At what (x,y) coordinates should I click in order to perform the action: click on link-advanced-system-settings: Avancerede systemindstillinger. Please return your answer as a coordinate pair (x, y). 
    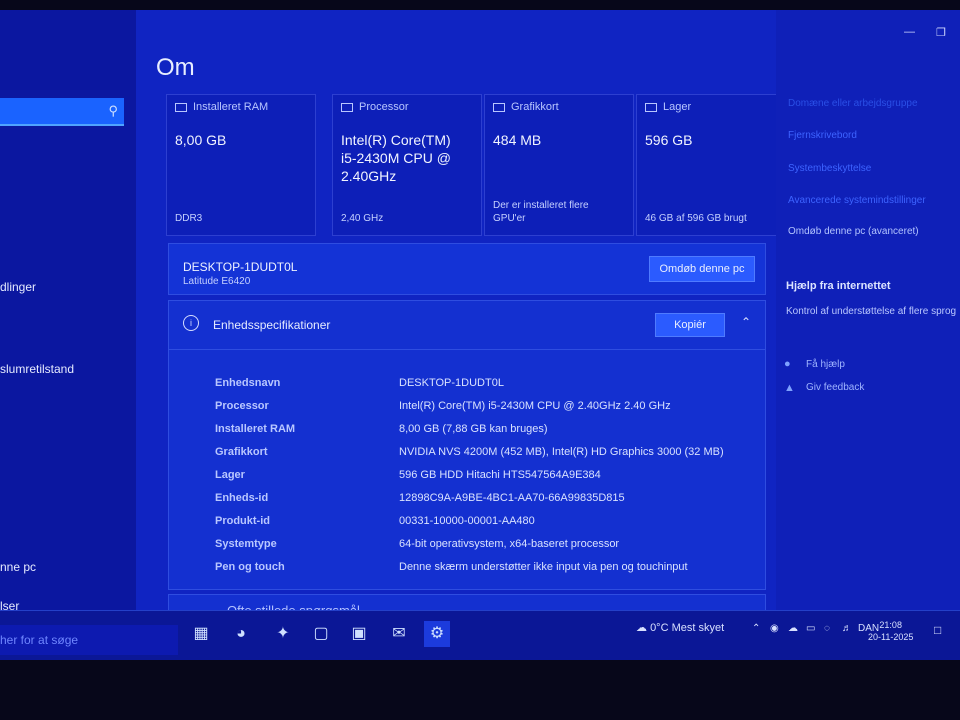
    Looking at the image, I should click on (857, 200).